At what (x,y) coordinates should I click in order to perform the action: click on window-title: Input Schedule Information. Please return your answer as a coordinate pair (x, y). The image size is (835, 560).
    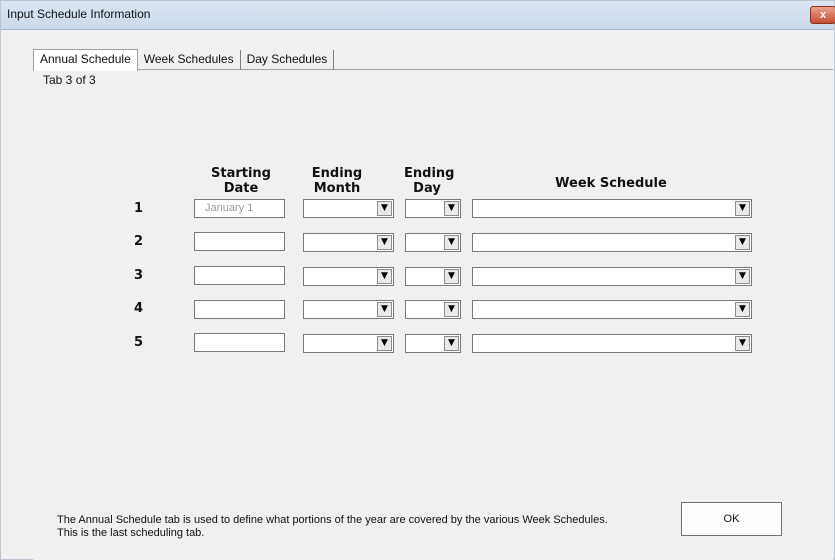
    Looking at the image, I should click on (79, 14).